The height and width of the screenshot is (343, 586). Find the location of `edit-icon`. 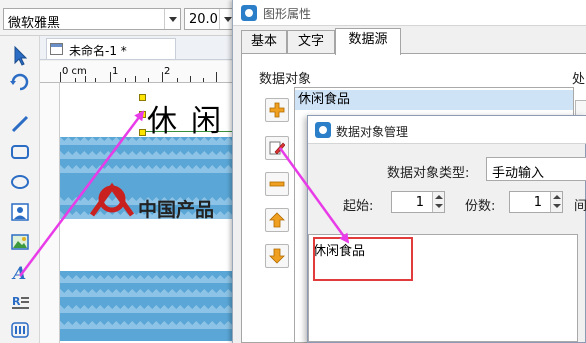

edit-icon is located at coordinates (277, 148).